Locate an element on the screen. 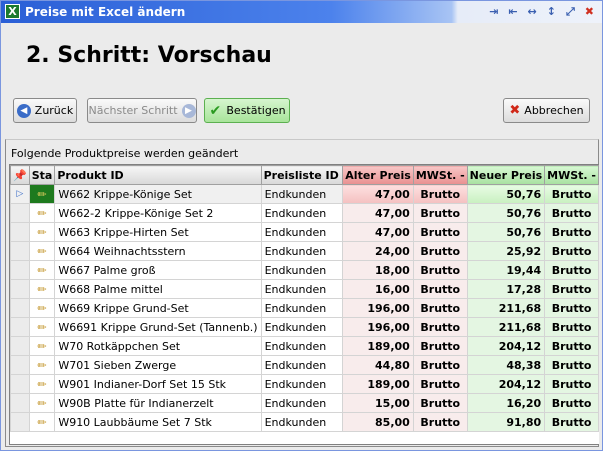  back-button: ◀ Zurück is located at coordinates (45, 110).